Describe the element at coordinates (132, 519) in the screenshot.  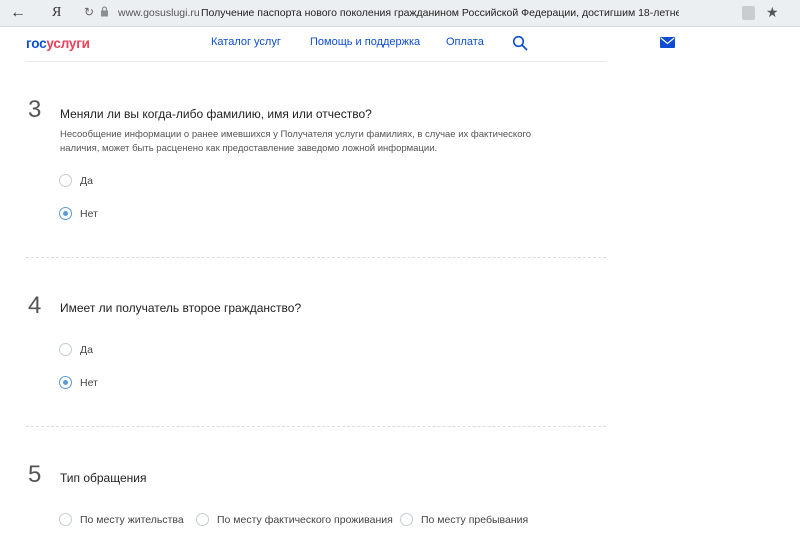
I see `radio-label: По месту жительства` at that location.